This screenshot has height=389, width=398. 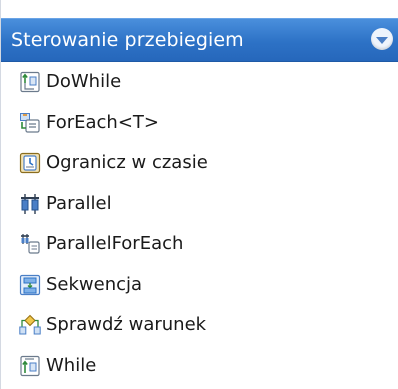 I want to click on parallel-icon, so click(x=30, y=203).